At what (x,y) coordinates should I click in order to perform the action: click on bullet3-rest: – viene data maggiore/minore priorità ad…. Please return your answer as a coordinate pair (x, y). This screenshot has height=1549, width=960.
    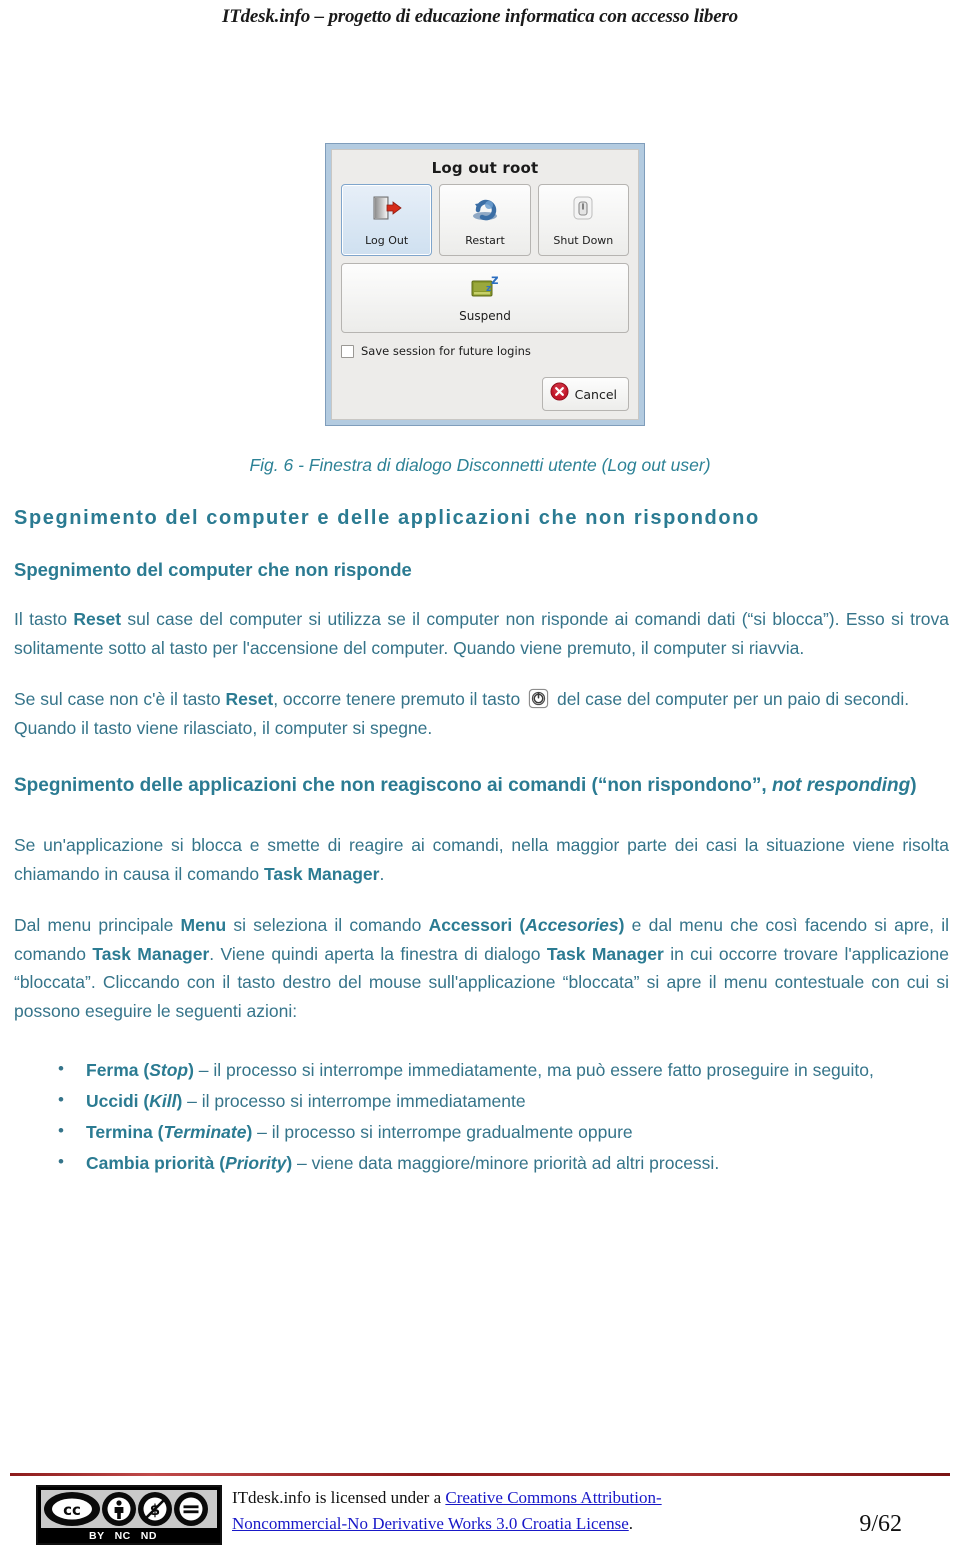
    Looking at the image, I should click on (506, 1162).